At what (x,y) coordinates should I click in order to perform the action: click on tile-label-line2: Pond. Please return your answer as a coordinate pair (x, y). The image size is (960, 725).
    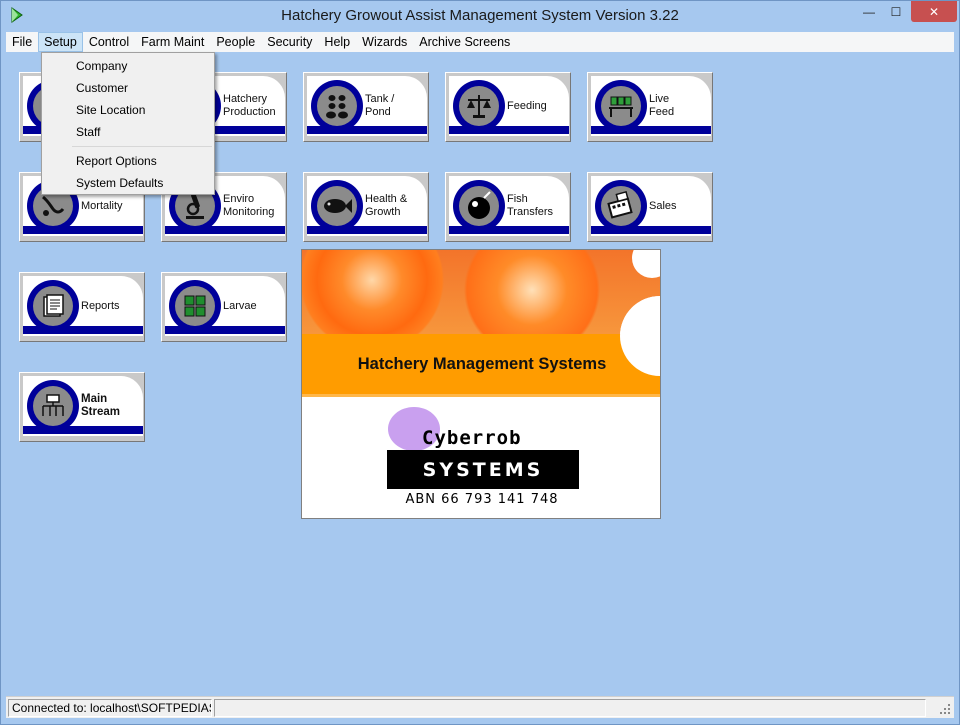
    Looking at the image, I should click on (378, 112).